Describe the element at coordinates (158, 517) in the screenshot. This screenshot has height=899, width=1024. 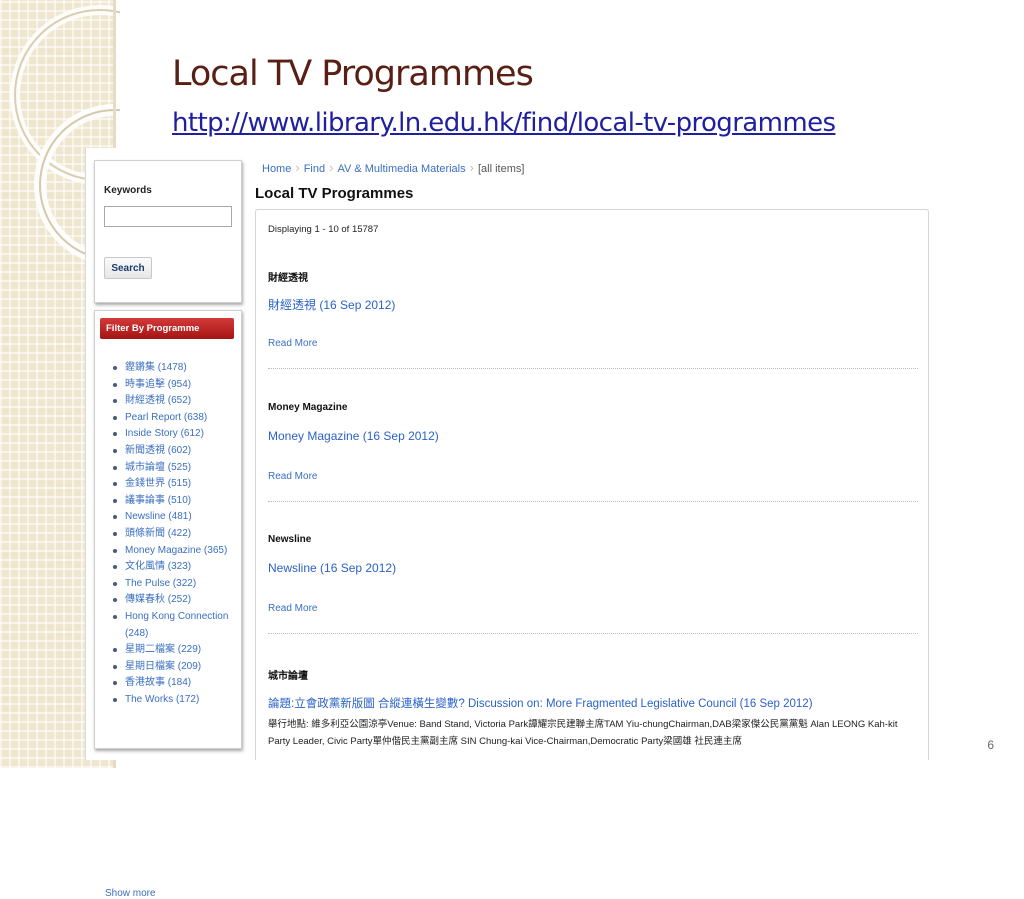
I see `programme-filter-label: Newsline (481)` at that location.